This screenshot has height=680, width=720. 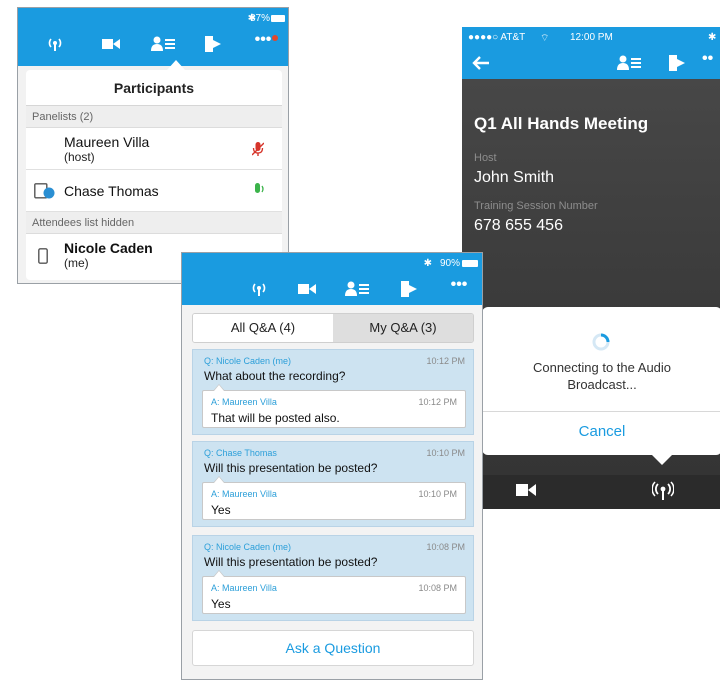 I want to click on top-bar: ●●●●○ AT&T ⌔ 12:00 PM ✱ ••, so click(x=591, y=53).